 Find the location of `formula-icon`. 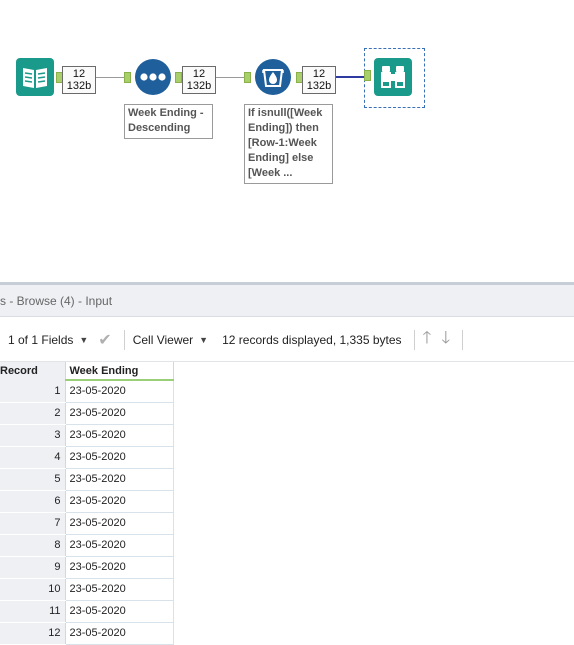

formula-icon is located at coordinates (273, 77).